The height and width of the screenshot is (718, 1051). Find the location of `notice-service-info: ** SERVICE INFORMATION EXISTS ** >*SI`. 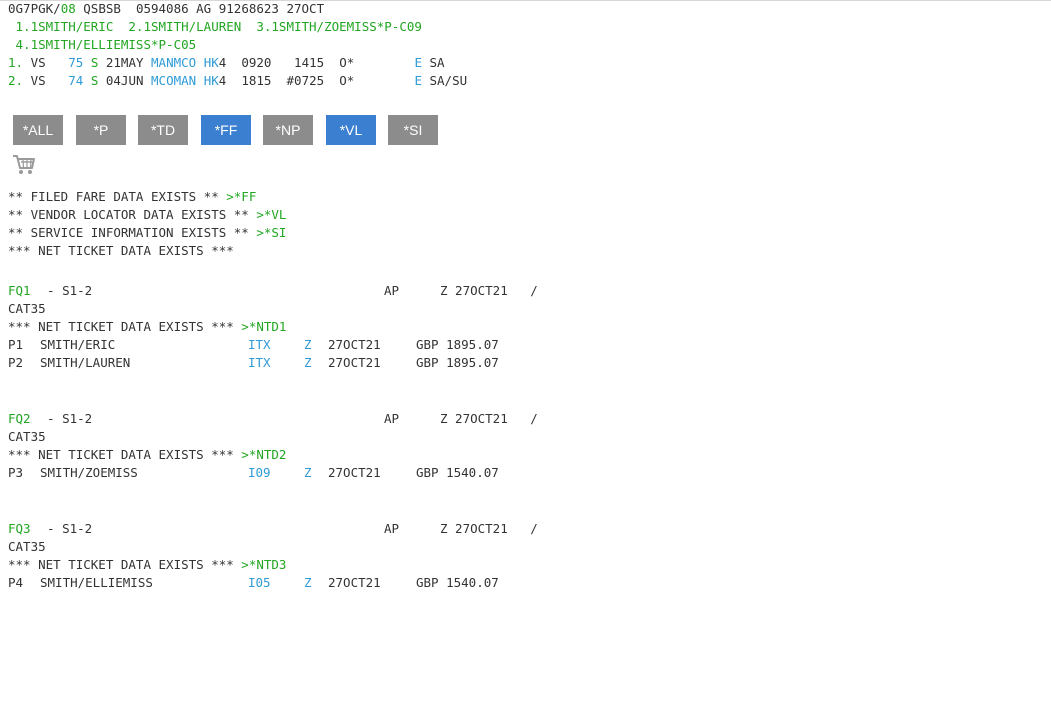

notice-service-info: ** SERVICE INFORMATION EXISTS ** >*SI is located at coordinates (147, 232).